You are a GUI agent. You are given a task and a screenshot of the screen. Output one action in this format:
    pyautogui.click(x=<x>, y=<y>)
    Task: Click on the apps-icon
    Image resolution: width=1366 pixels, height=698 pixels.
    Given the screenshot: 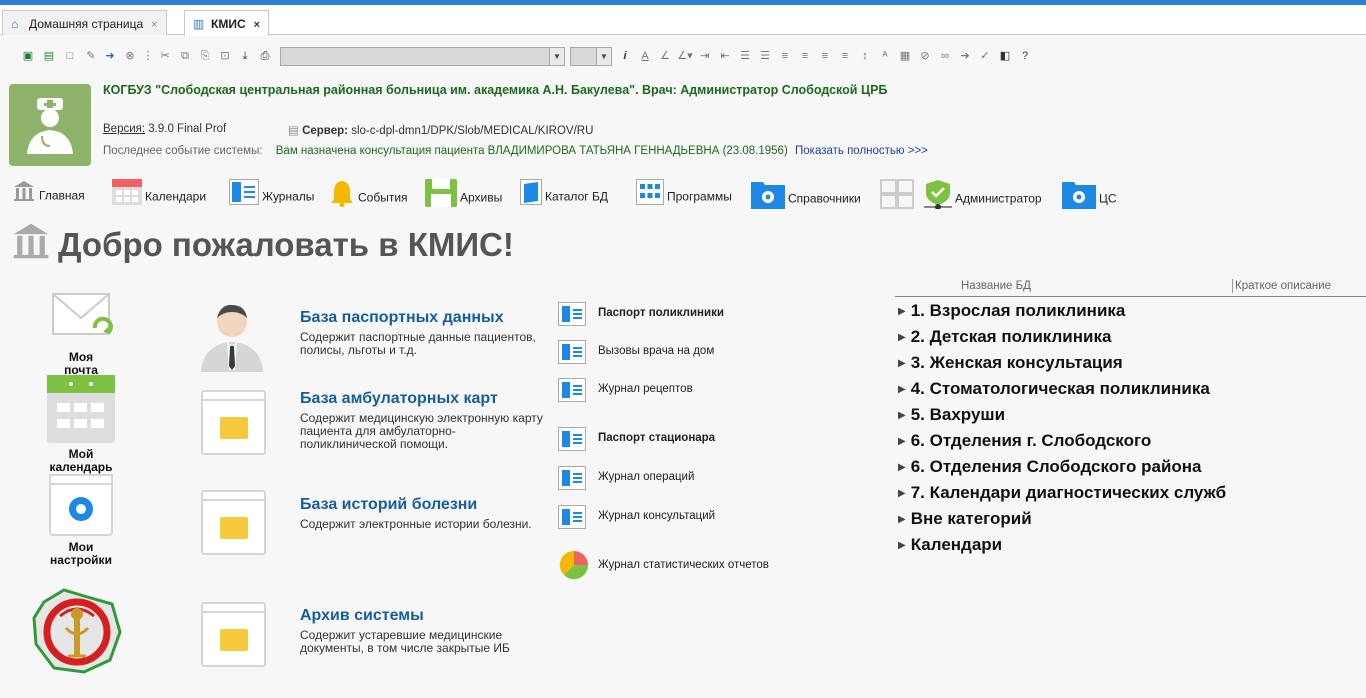 What is the action you would take?
    pyautogui.click(x=650, y=197)
    